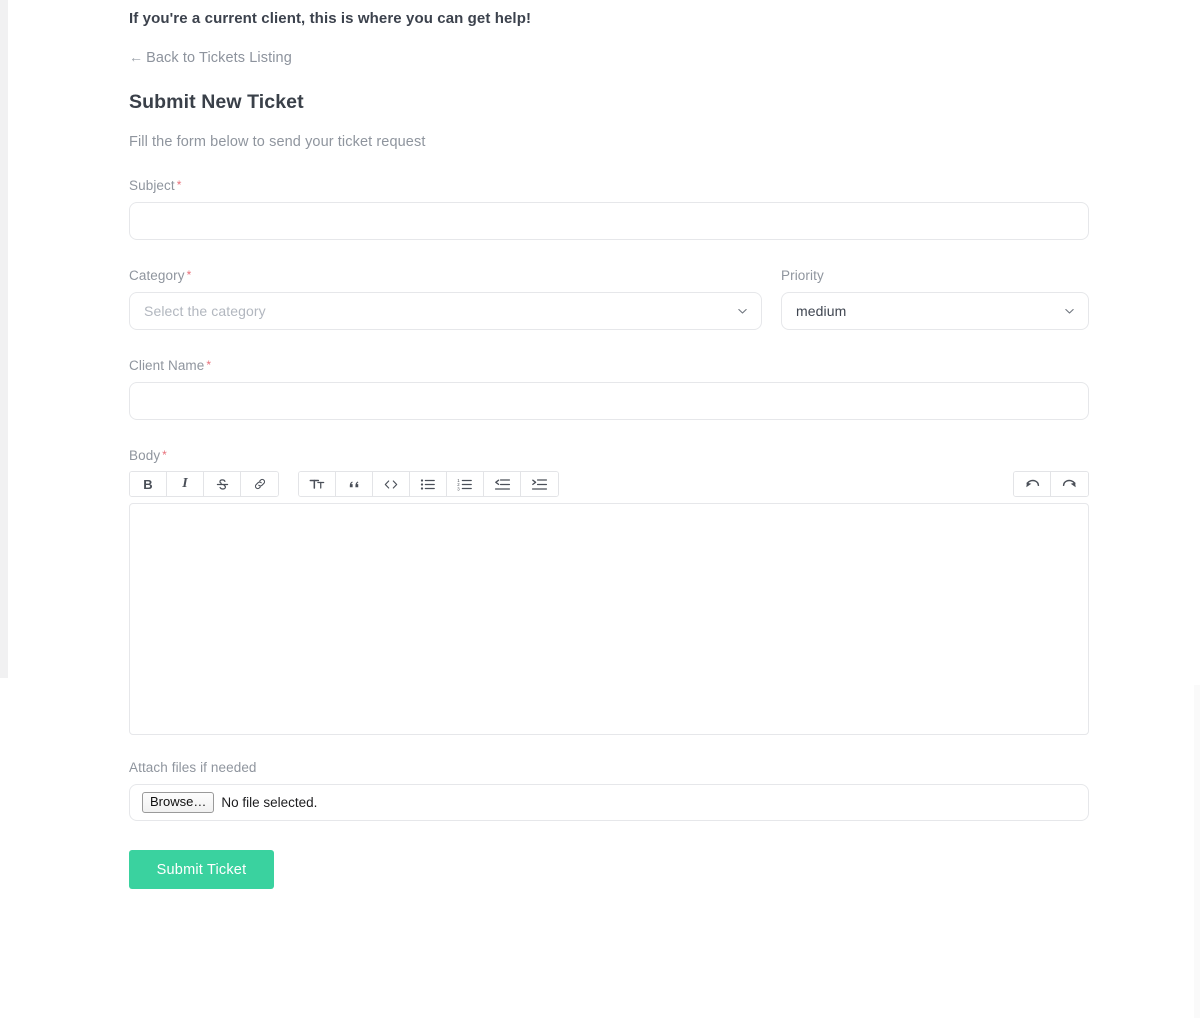 This screenshot has height=1018, width=1200. Describe the element at coordinates (821, 311) in the screenshot. I see `priority-selected-value: medium` at that location.